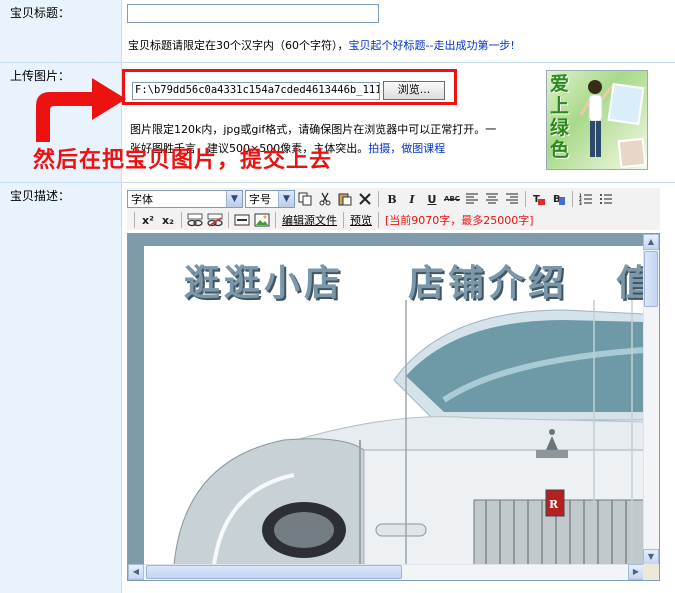  What do you see at coordinates (185, 199) in the screenshot?
I see `font-select: 字体 ▼` at bounding box center [185, 199].